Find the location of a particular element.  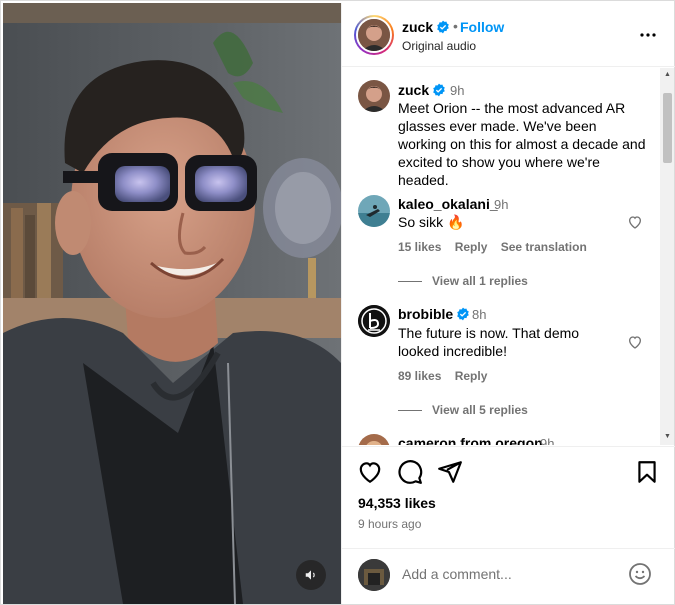

share-button is located at coordinates (450, 472).